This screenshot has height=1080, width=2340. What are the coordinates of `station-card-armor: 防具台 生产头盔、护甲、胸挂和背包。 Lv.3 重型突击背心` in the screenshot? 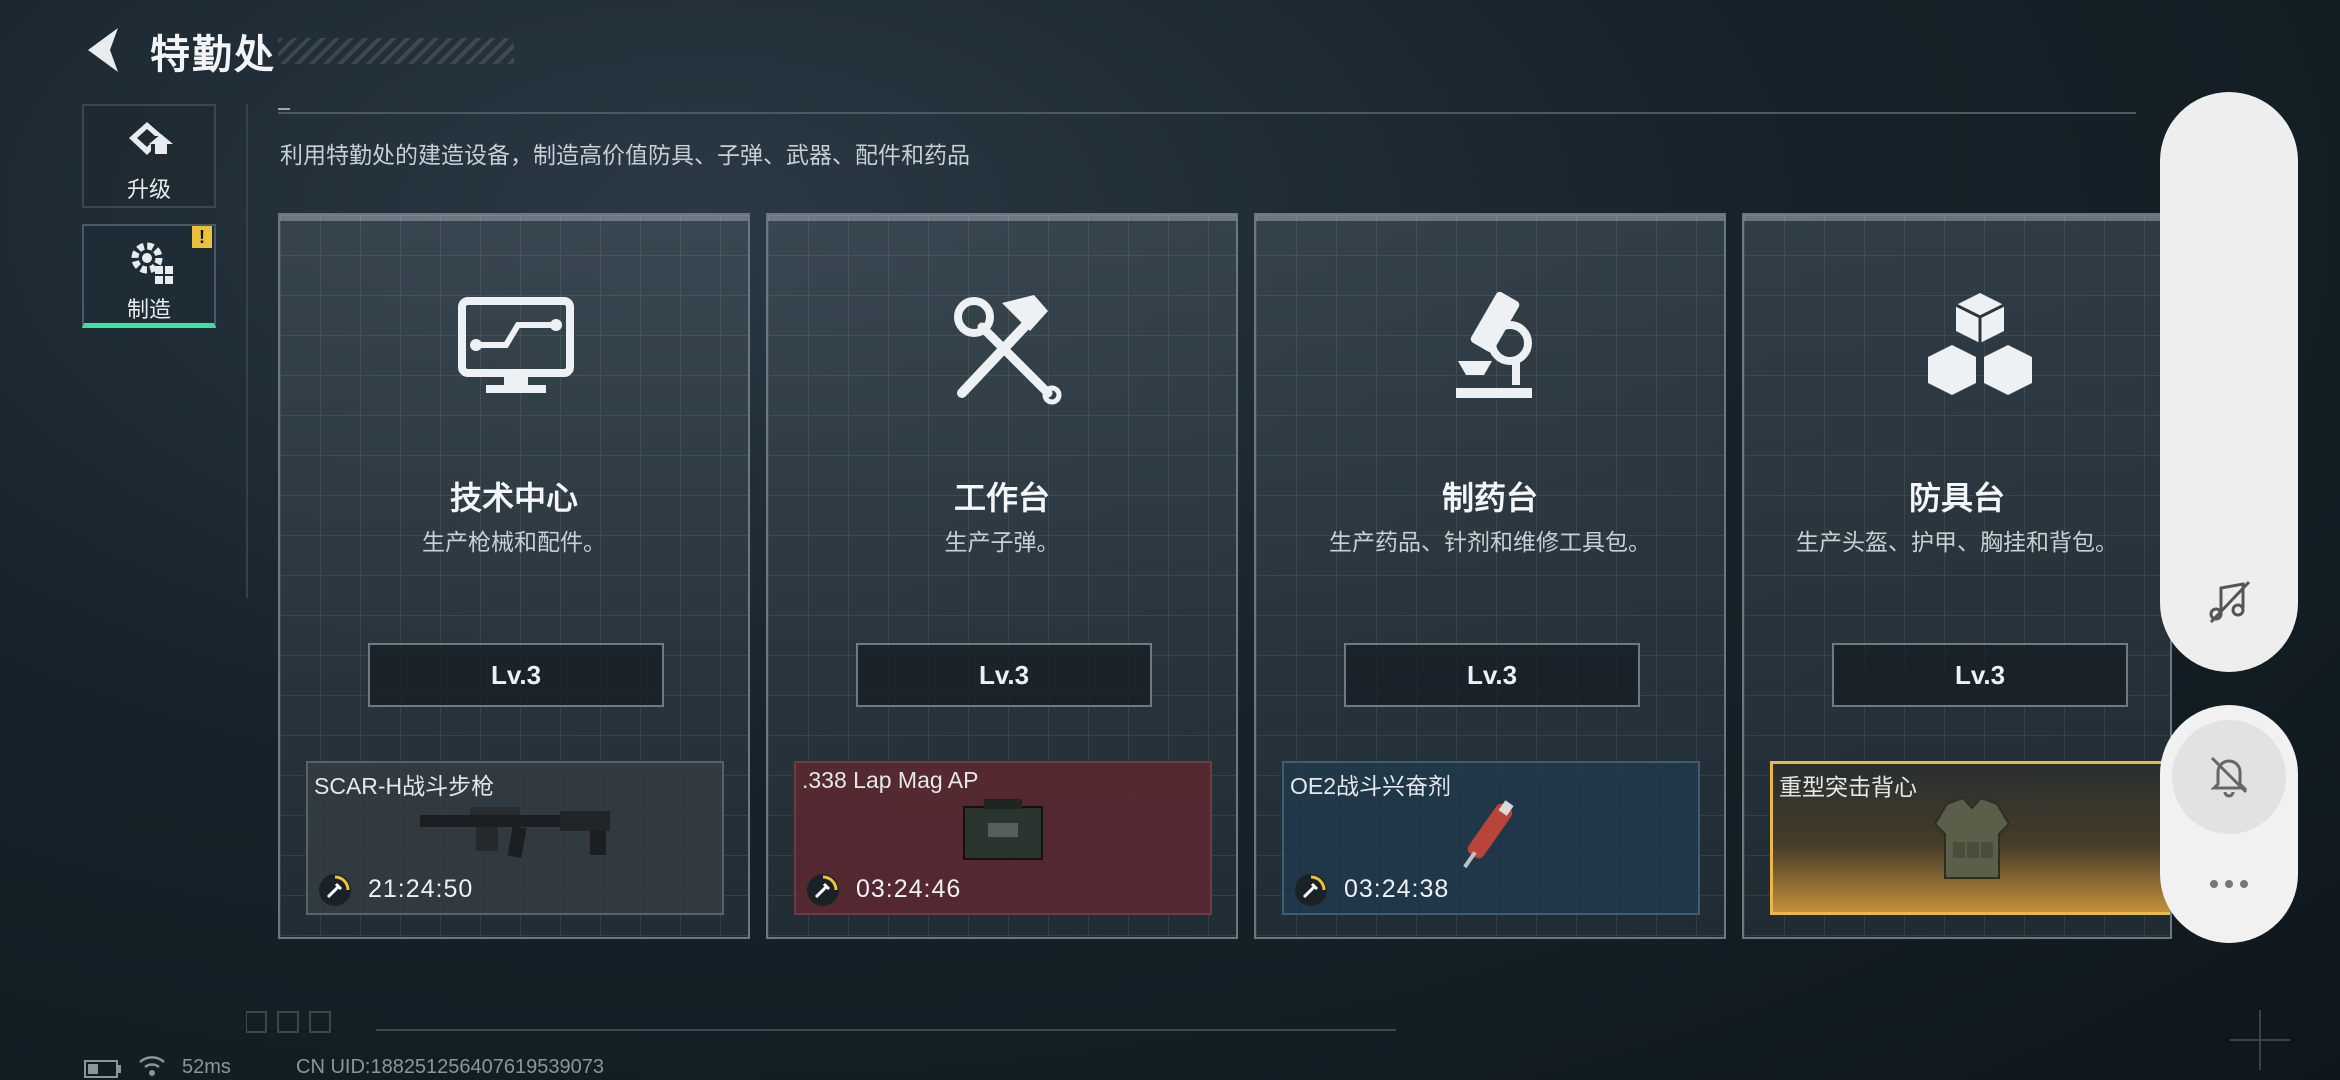 It's located at (1957, 576).